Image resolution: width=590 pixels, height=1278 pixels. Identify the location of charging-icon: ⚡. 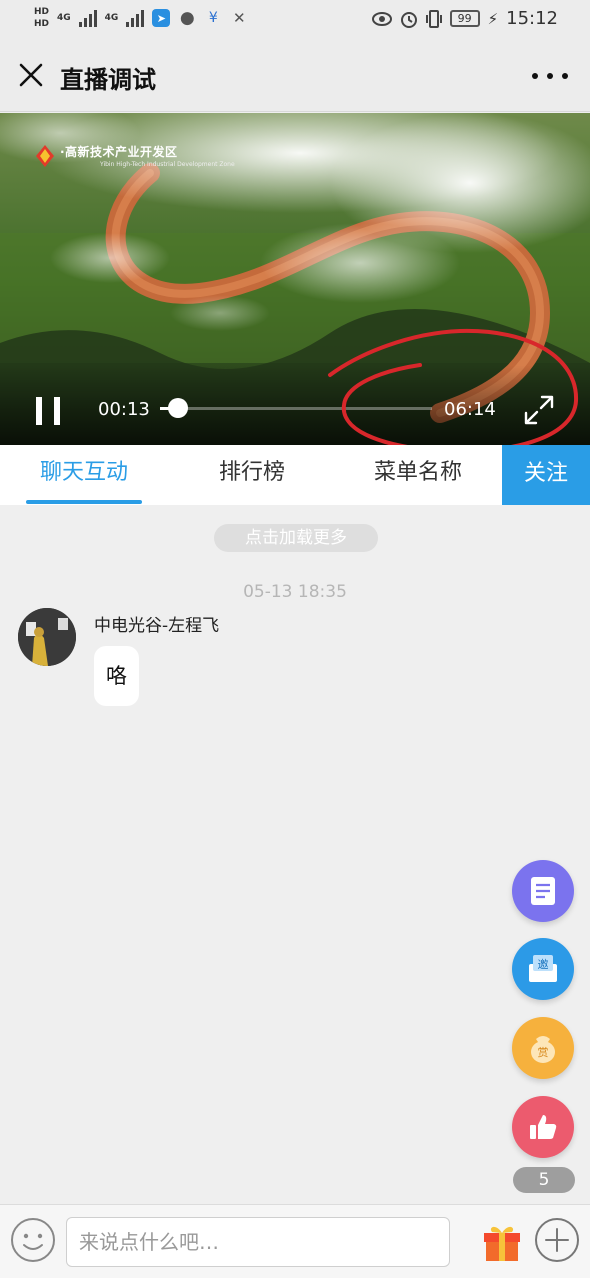
(493, 18).